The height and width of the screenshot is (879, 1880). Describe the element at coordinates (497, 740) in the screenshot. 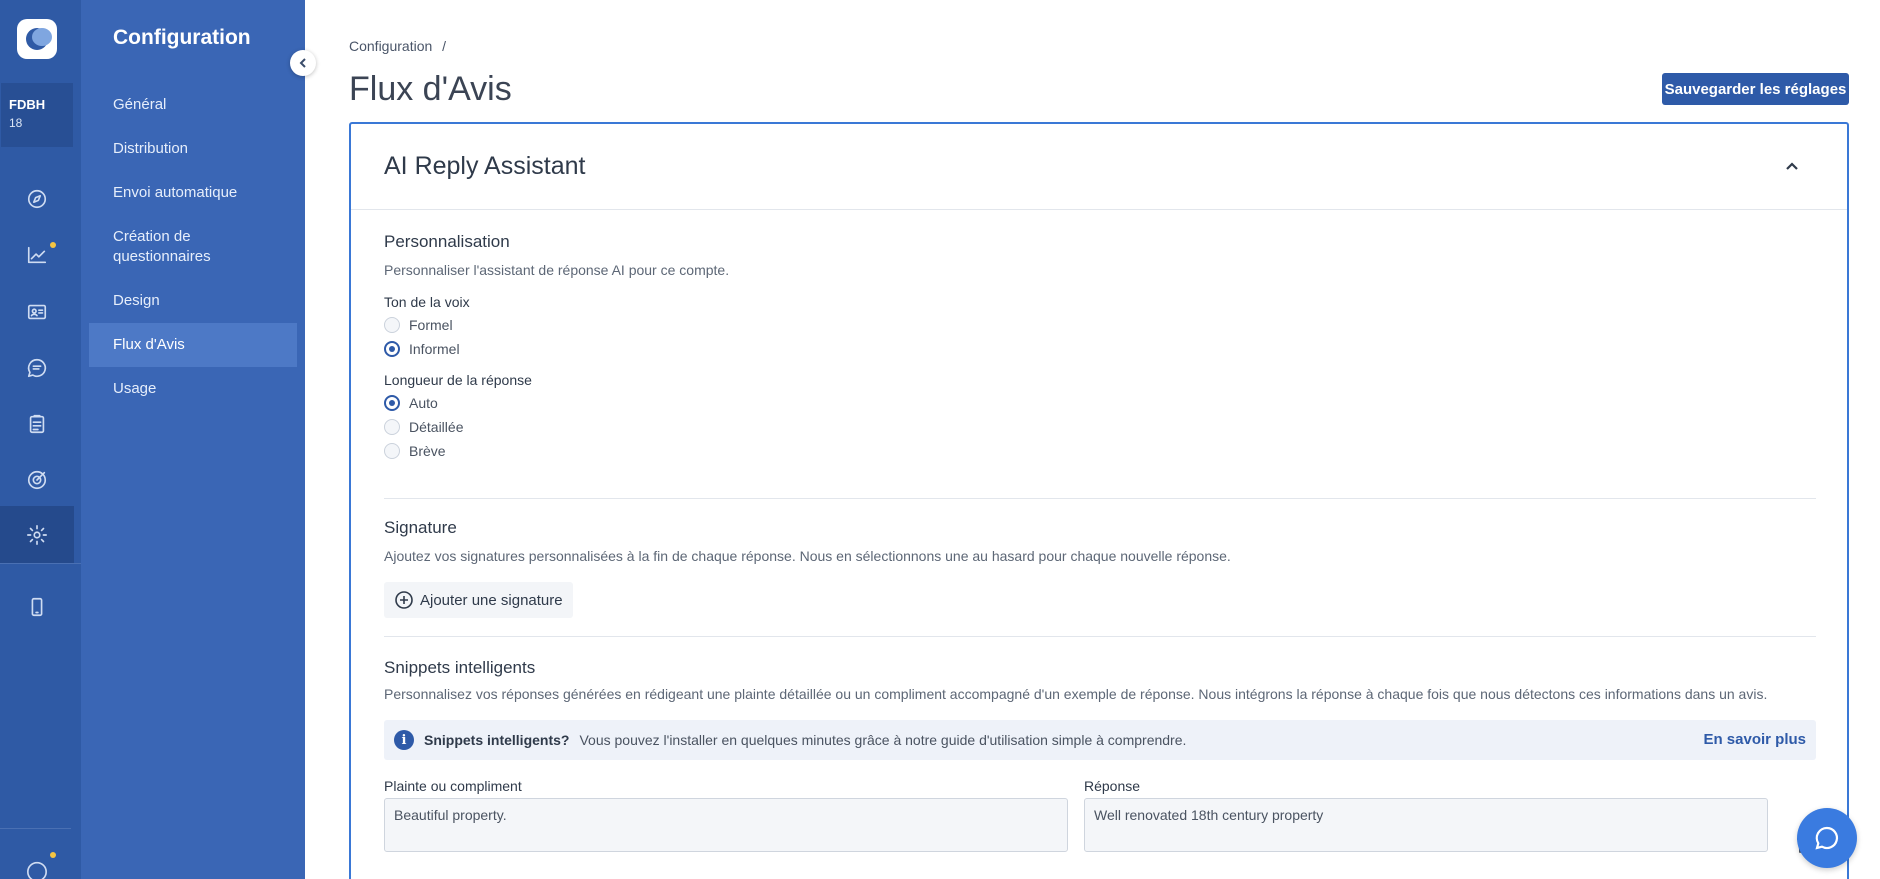

I see `info-banner-title: Snippets intelligents?` at that location.